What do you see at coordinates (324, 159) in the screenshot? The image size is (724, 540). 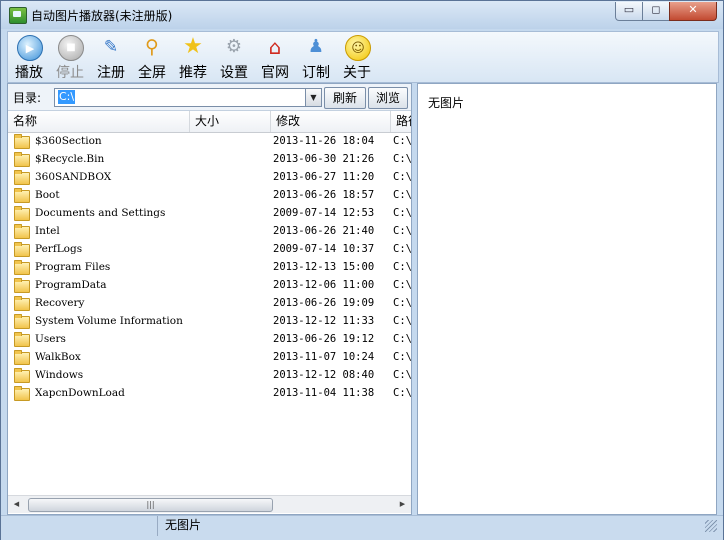 I see `file-modified: 2013-06-30 21:26` at bounding box center [324, 159].